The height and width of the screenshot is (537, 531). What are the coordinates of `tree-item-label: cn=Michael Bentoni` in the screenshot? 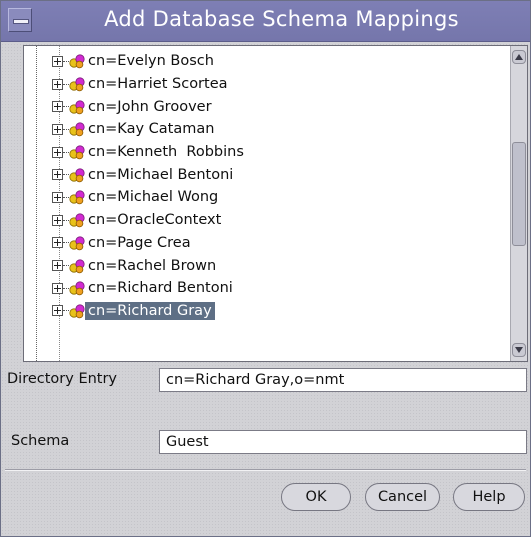 It's located at (161, 174).